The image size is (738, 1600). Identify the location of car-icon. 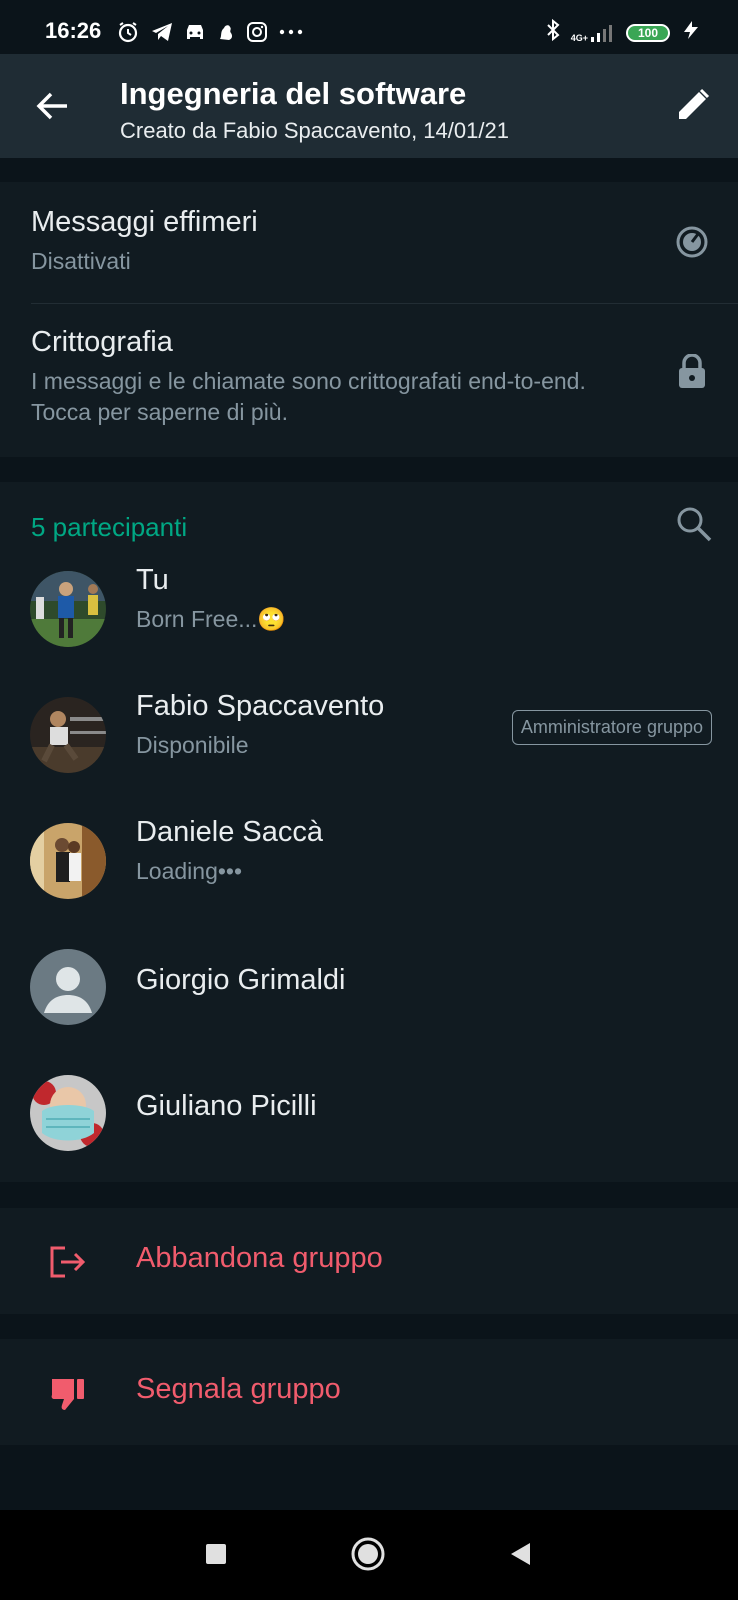
(195, 32).